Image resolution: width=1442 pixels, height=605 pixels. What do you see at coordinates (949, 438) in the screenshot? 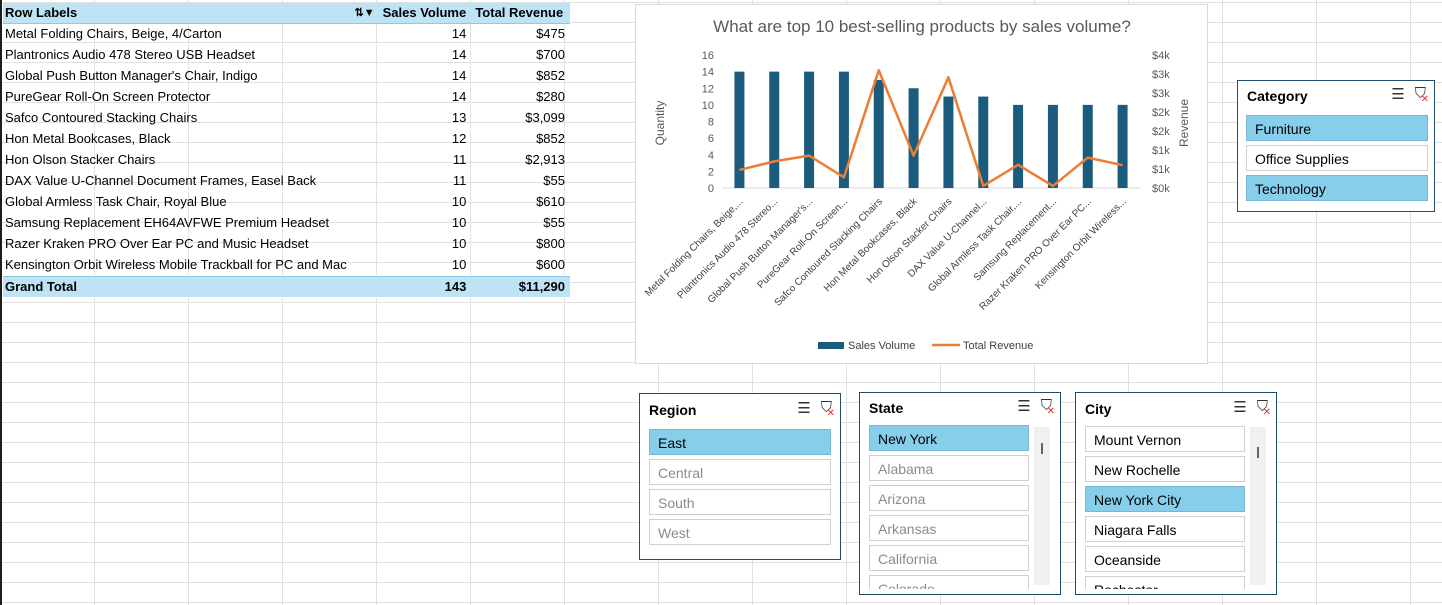
I see `slicer-item: New York` at bounding box center [949, 438].